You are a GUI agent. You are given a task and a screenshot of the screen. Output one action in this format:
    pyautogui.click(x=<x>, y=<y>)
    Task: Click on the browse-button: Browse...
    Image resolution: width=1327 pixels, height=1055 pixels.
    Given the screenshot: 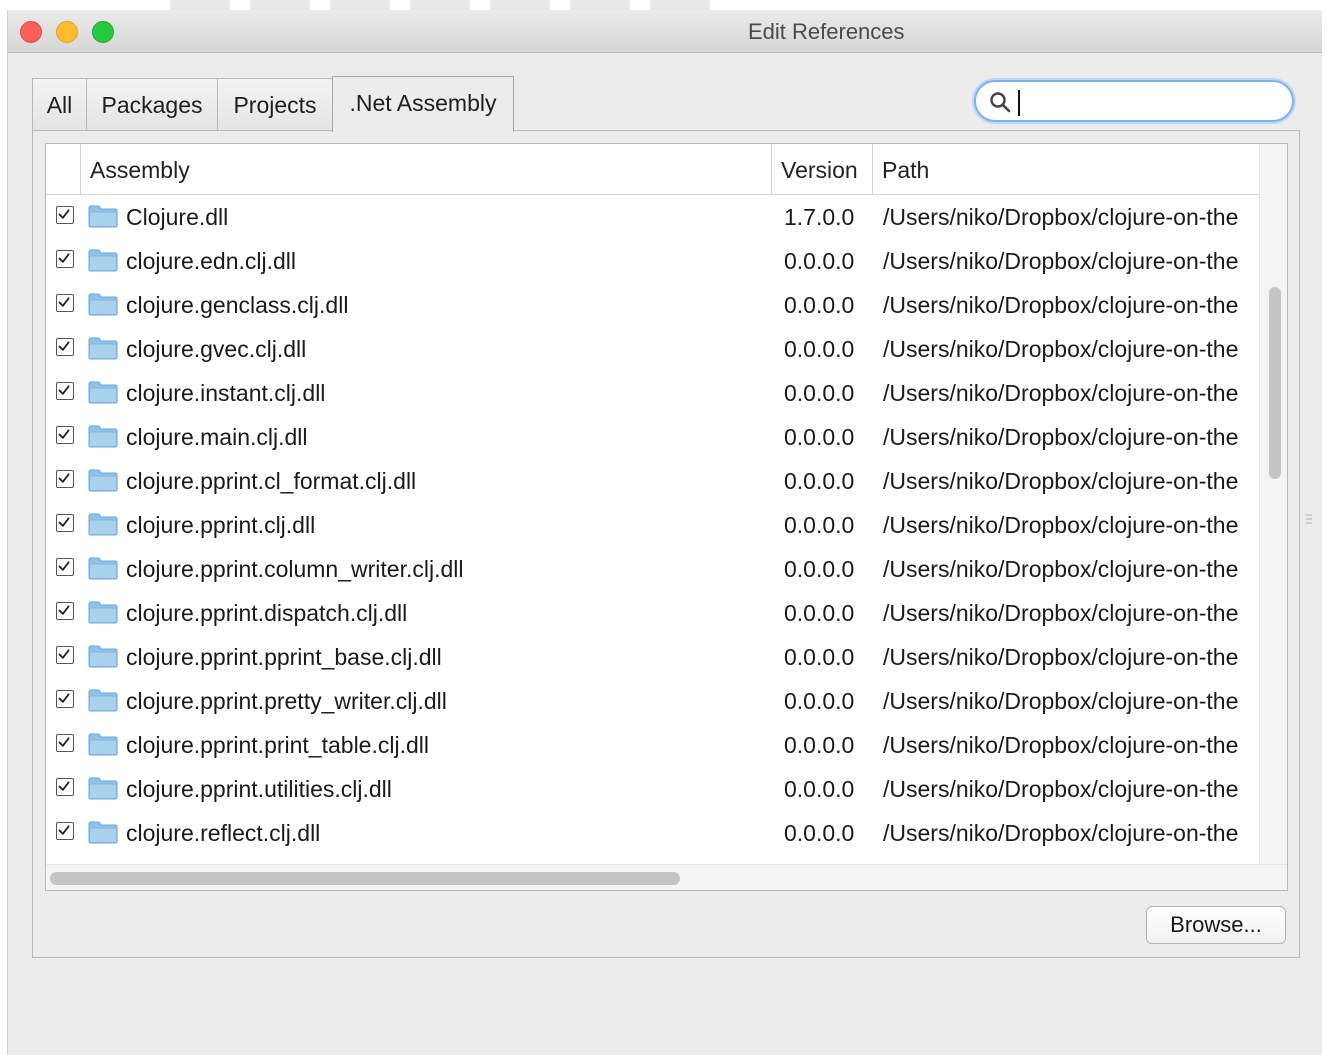 What is the action you would take?
    pyautogui.click(x=1216, y=925)
    